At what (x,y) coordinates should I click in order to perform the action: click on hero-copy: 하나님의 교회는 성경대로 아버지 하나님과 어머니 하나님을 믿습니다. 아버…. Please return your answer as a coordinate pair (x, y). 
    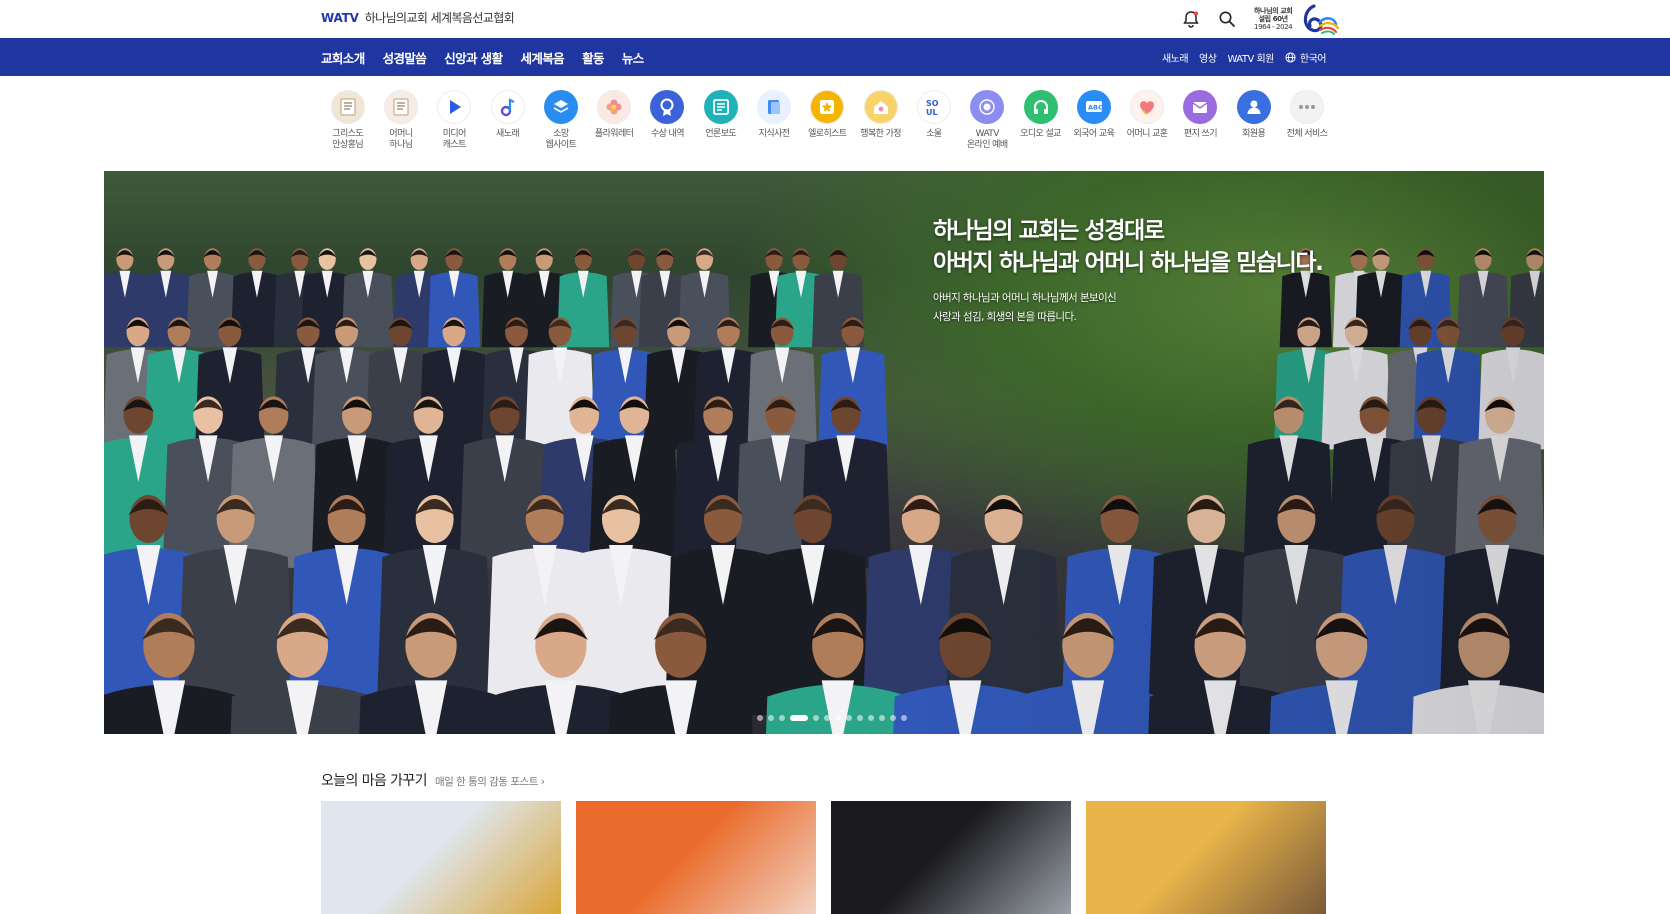
    Looking at the image, I should click on (1128, 271).